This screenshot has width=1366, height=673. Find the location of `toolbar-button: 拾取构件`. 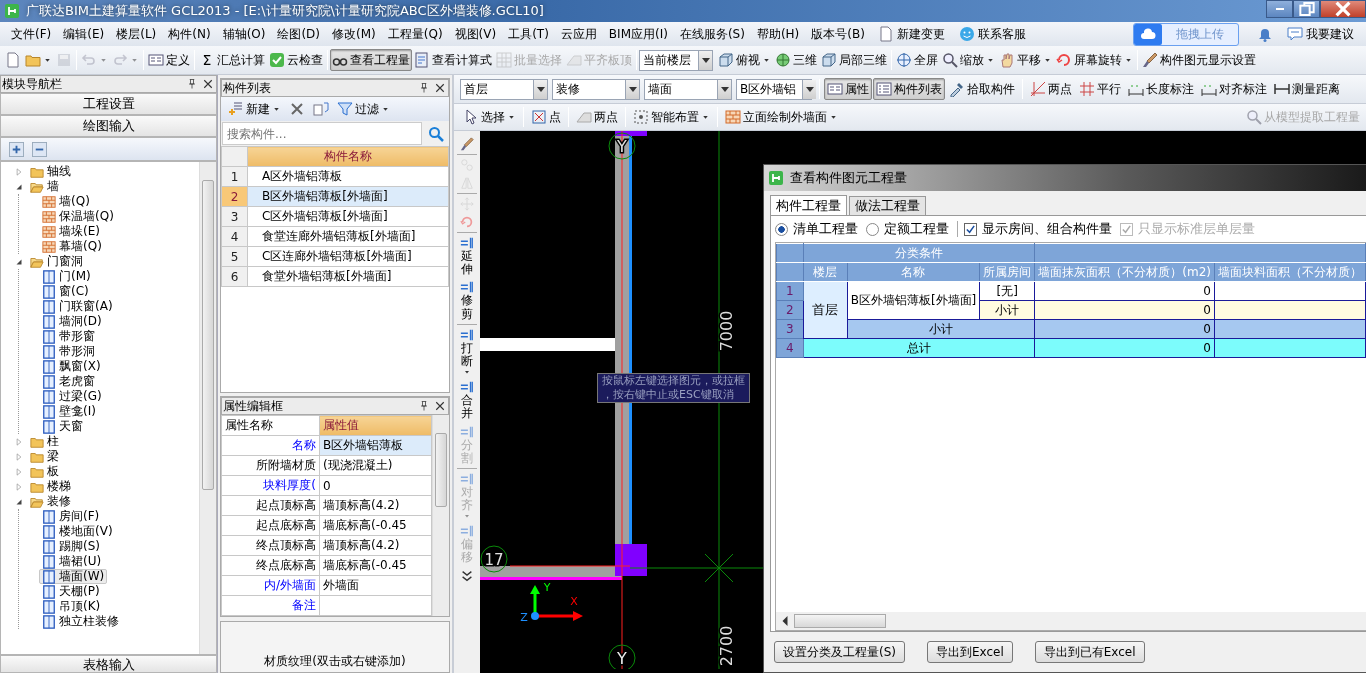

toolbar-button: 拾取构件 is located at coordinates (982, 89).